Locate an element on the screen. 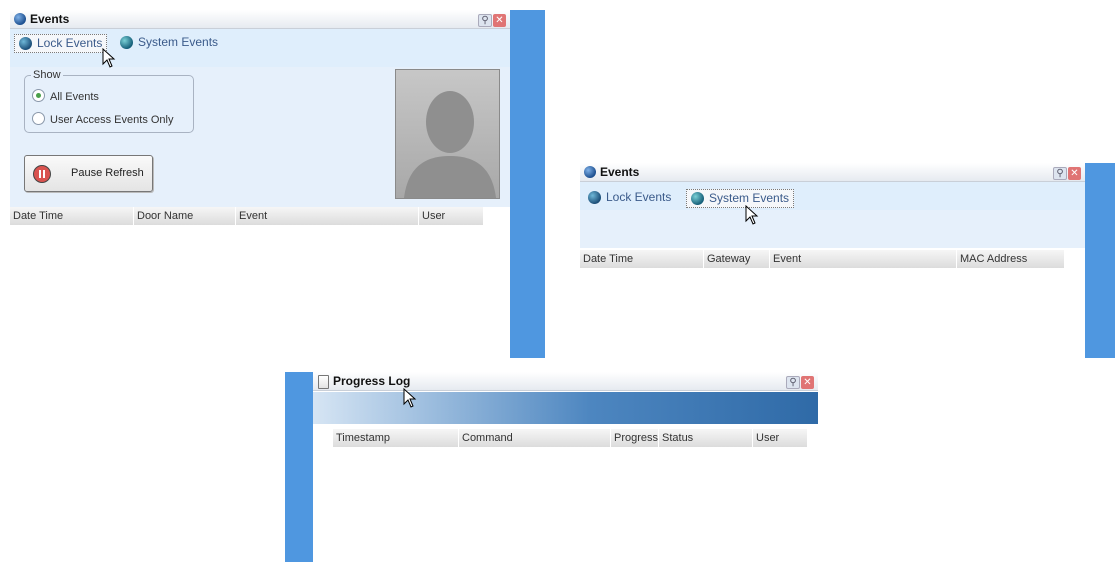 This screenshot has height=565, width=1120. column-header: Command is located at coordinates (535, 438).